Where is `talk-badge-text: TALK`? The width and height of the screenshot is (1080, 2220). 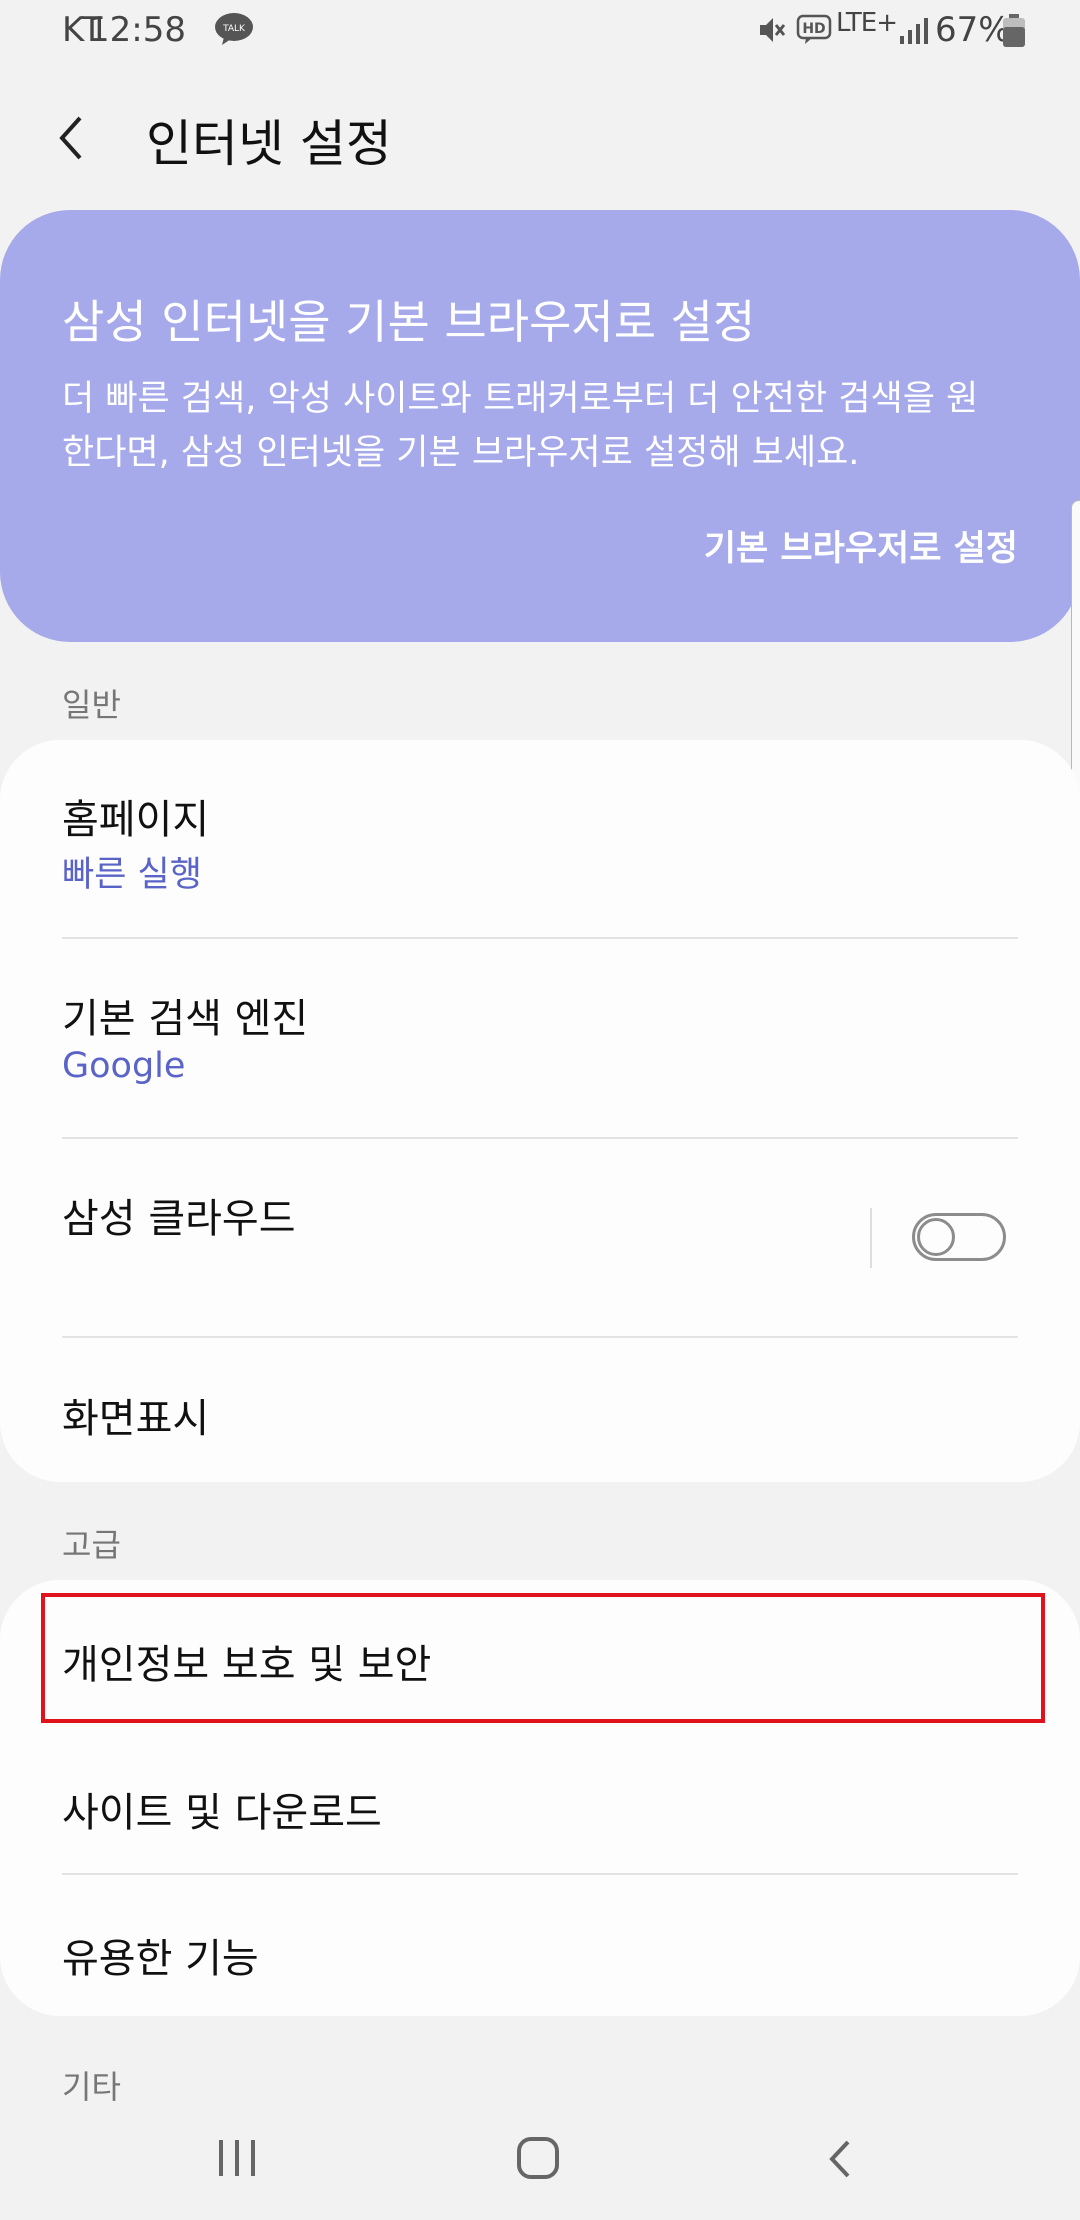
talk-badge-text: TALK is located at coordinates (234, 29).